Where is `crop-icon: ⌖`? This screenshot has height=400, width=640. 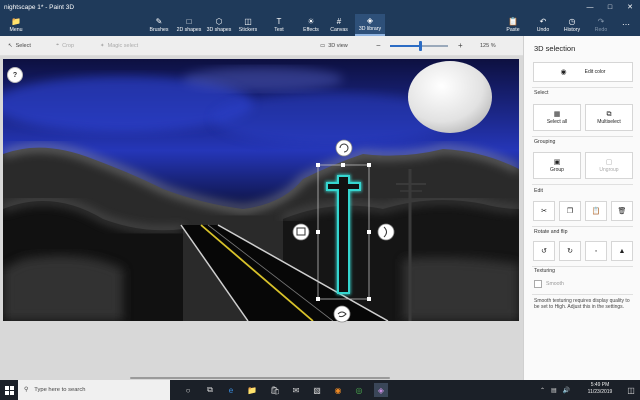 crop-icon: ⌖ is located at coordinates (58, 45).